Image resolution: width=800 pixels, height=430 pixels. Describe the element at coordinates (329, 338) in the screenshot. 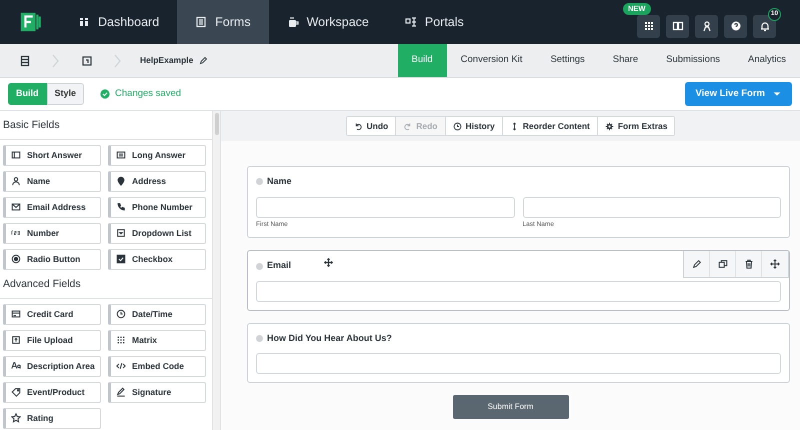

I see `field-label: How Did You Hear About Us?` at that location.